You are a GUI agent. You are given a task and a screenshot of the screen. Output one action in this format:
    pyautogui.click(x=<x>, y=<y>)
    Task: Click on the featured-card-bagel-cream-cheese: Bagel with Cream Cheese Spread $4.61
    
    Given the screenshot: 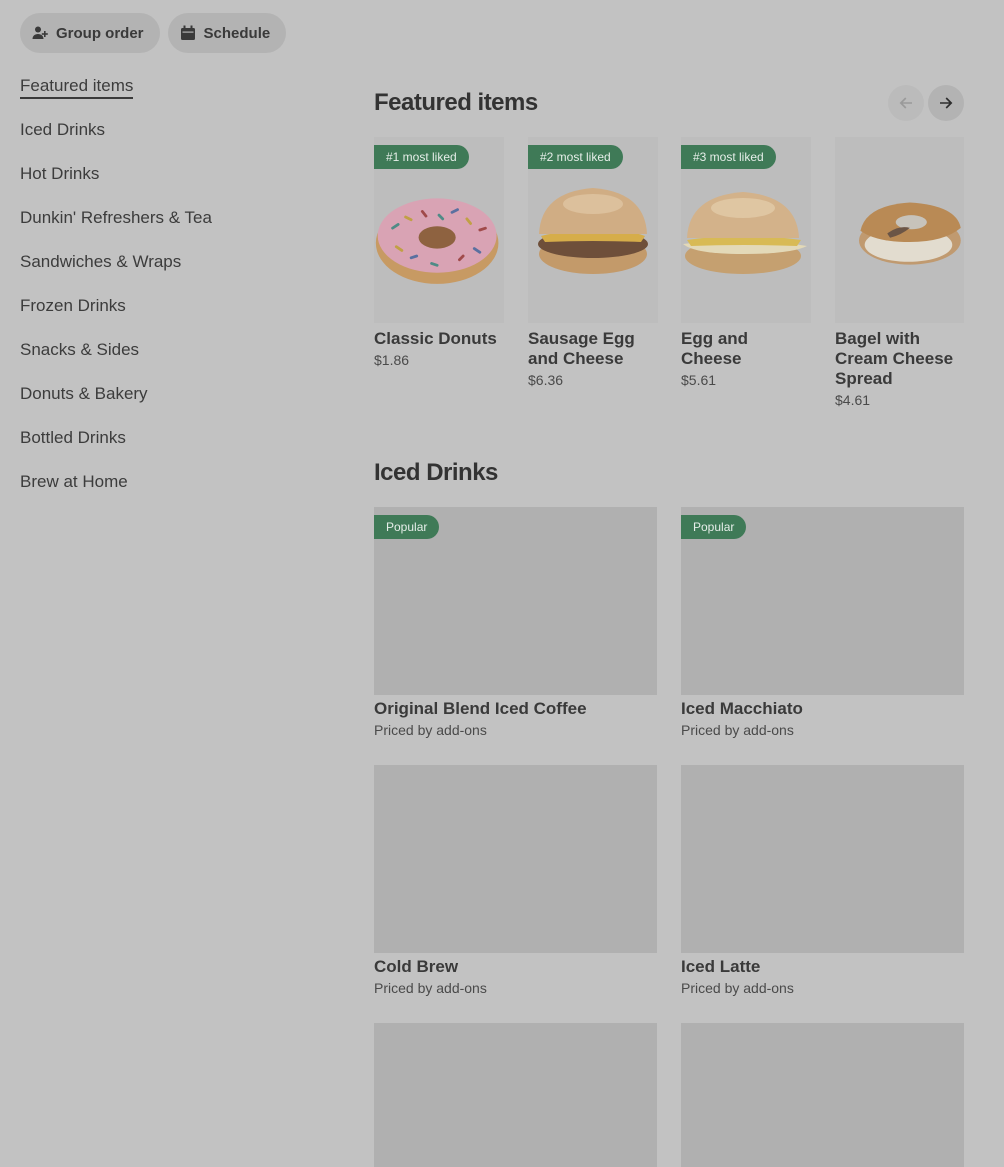 What is the action you would take?
    pyautogui.click(x=899, y=272)
    